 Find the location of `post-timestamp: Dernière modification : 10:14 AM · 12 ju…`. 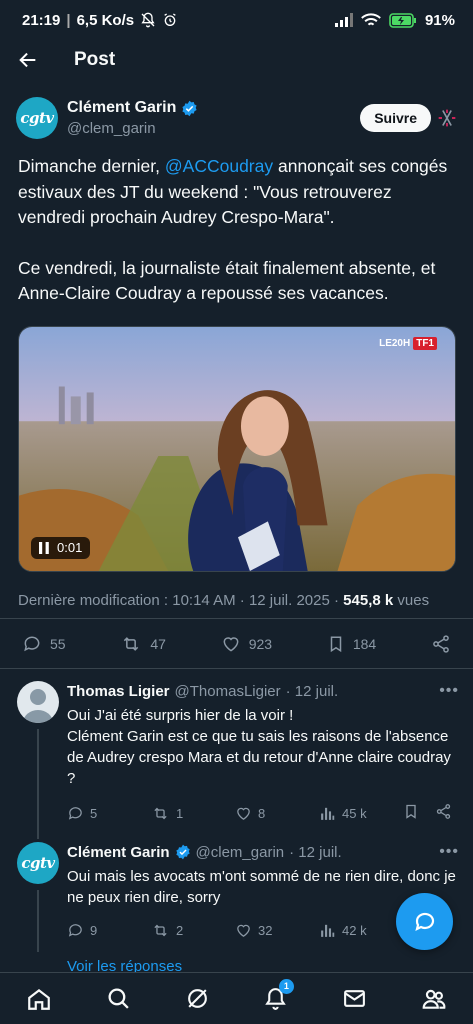

post-timestamp: Dernière modification : 10:14 AM · 12 ju… is located at coordinates (224, 600).